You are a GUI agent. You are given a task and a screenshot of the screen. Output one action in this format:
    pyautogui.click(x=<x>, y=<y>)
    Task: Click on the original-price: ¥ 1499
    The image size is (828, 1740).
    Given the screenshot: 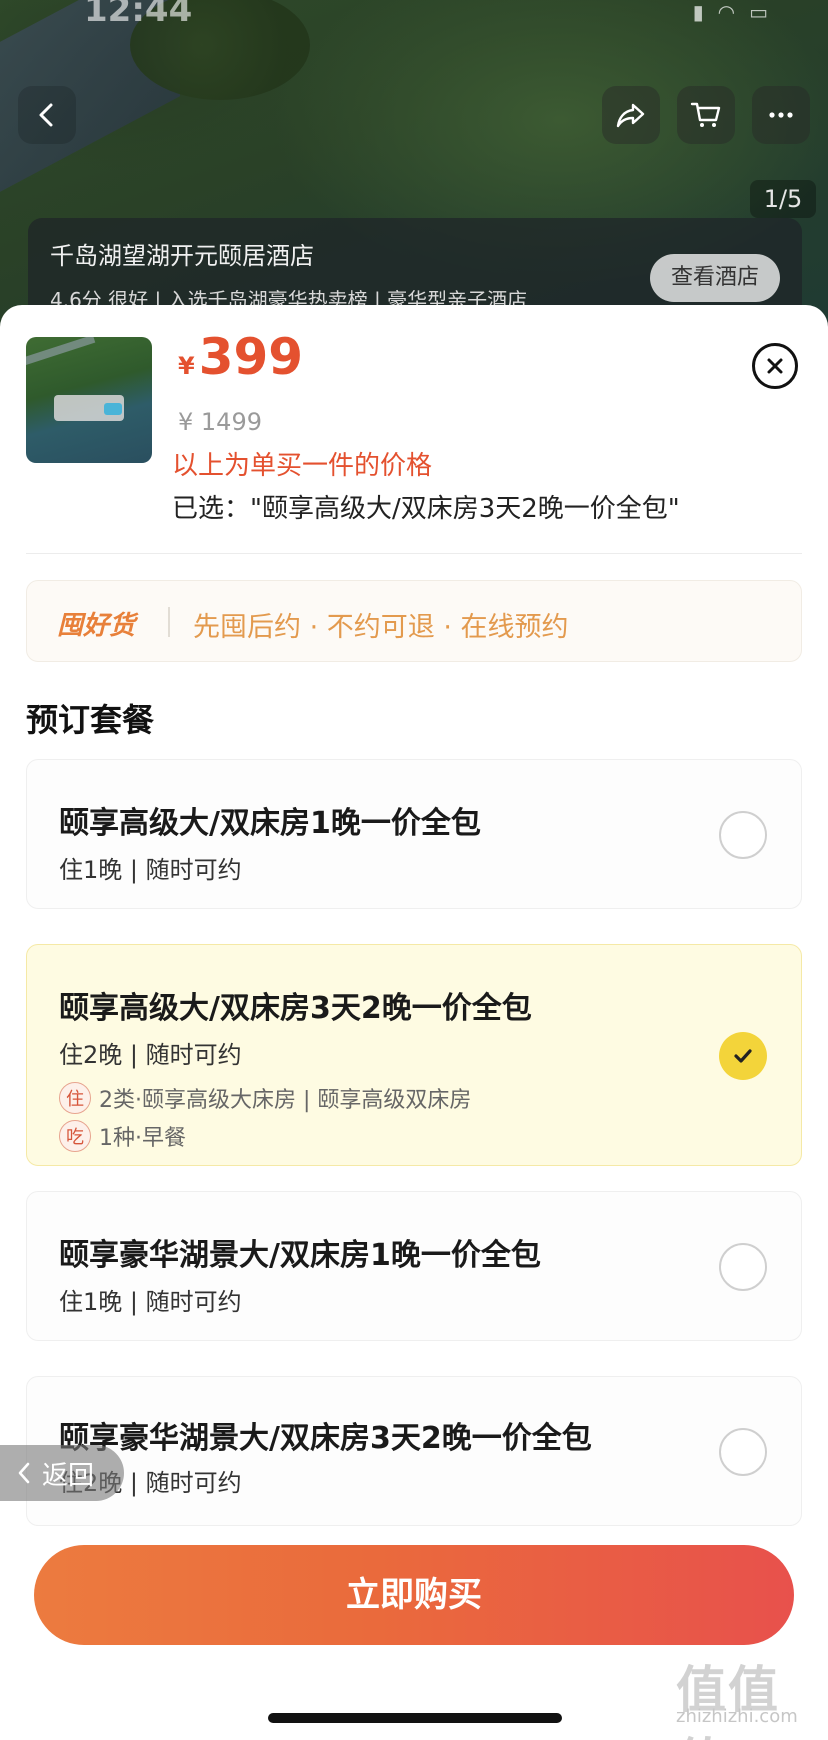 What is the action you would take?
    pyautogui.click(x=220, y=422)
    